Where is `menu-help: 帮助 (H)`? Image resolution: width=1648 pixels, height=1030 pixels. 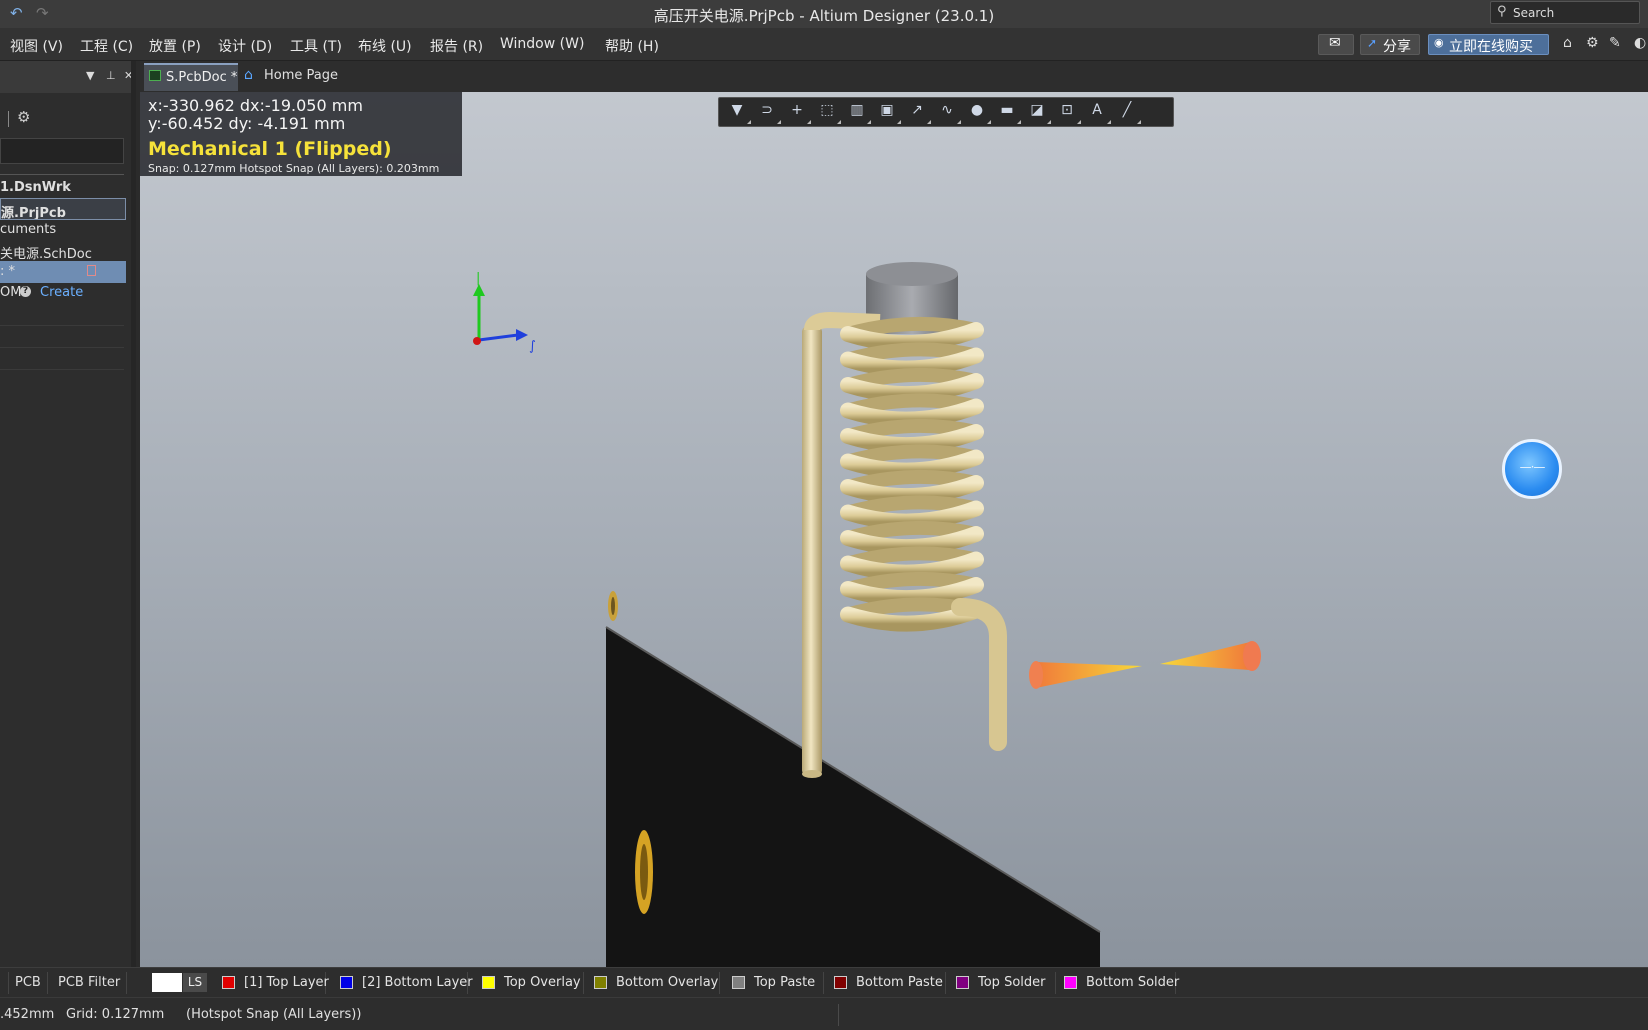 menu-help: 帮助 (H) is located at coordinates (632, 46).